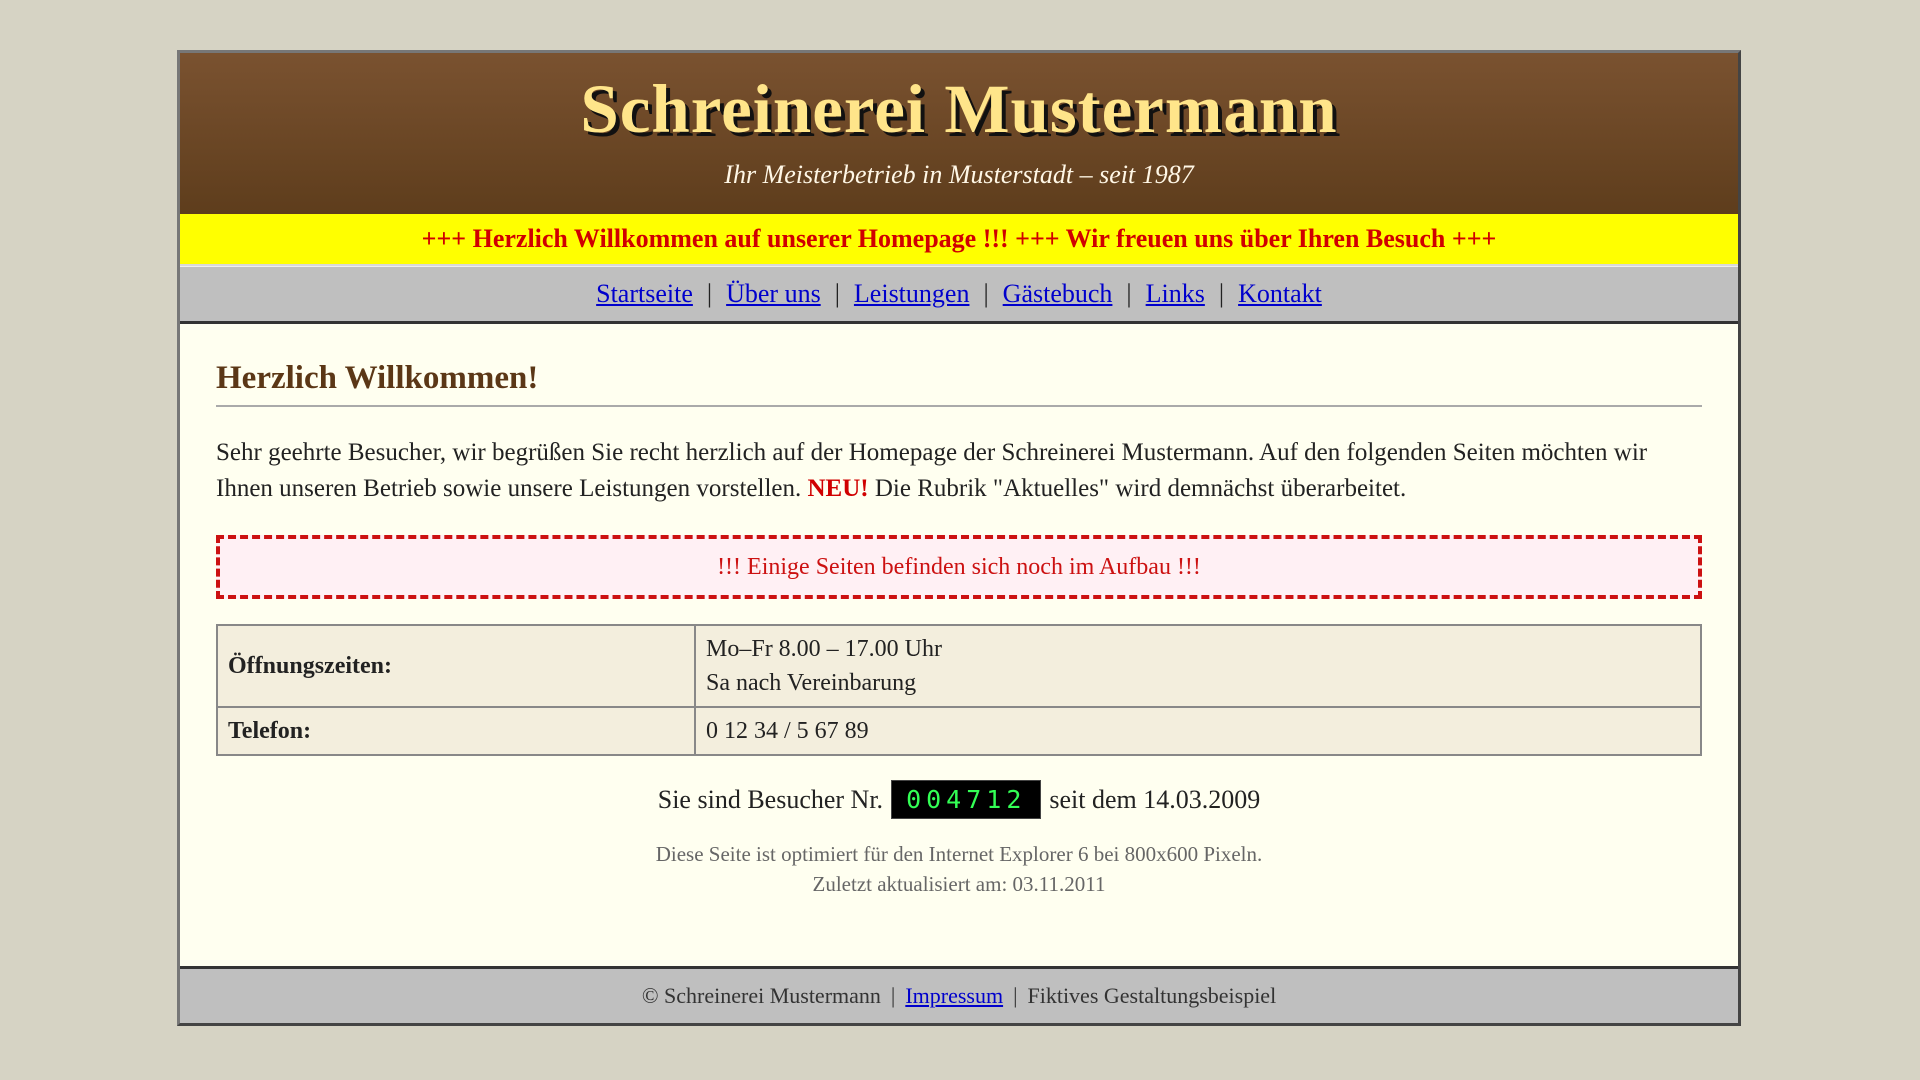 Image resolution: width=1920 pixels, height=1080 pixels. Describe the element at coordinates (824, 649) in the screenshot. I see `opening-hours-weekdays: Mo–Fr 8.00 – 17.00 Uhr` at that location.